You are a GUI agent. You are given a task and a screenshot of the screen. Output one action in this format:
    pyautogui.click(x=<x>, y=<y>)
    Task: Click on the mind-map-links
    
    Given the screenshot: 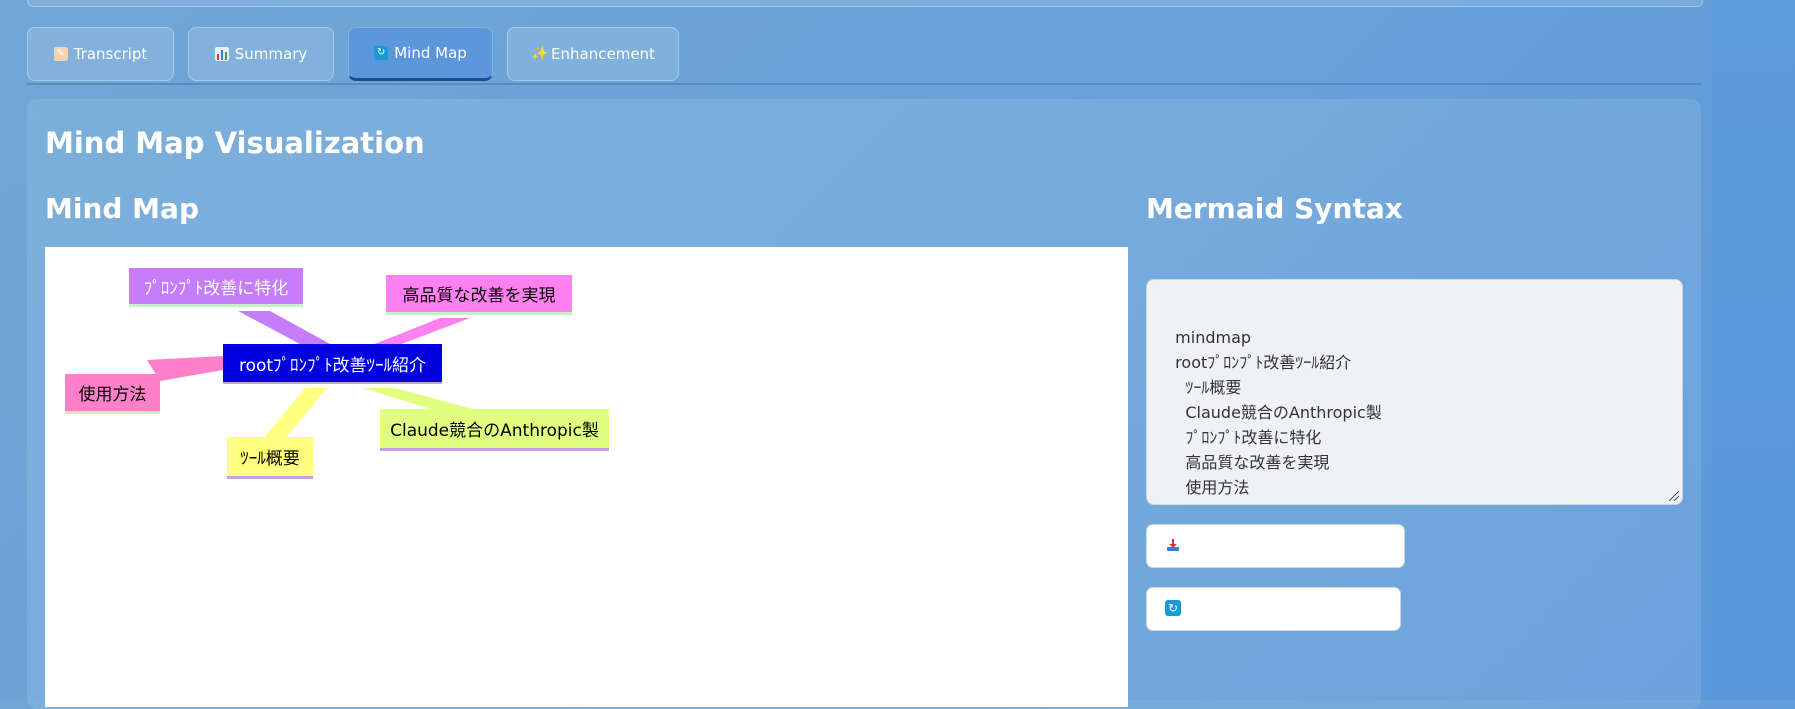 What is the action you would take?
    pyautogui.click(x=321, y=375)
    